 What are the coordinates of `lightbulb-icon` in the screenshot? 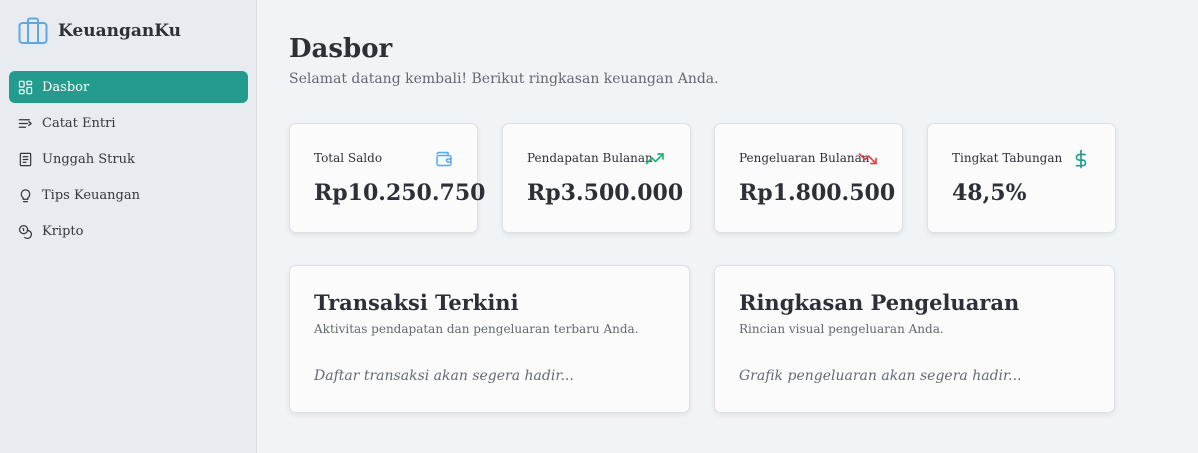 It's located at (25, 195).